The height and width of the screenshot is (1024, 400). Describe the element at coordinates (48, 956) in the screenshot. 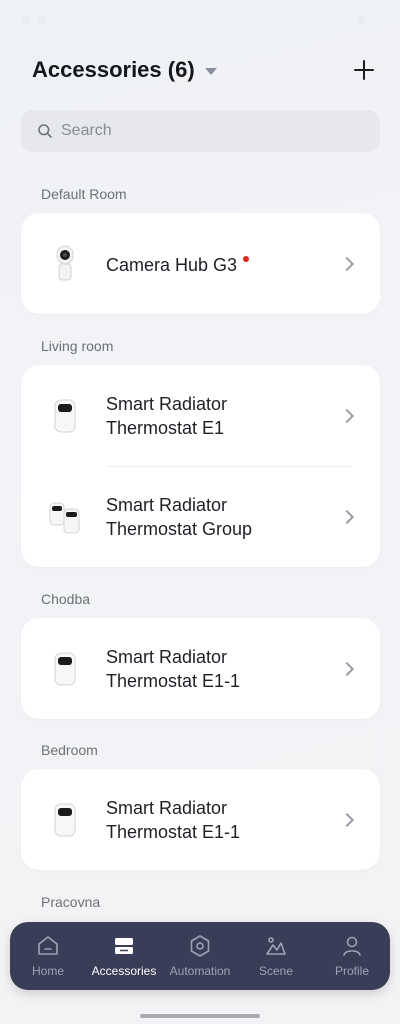

I see `tab-home: Home` at that location.